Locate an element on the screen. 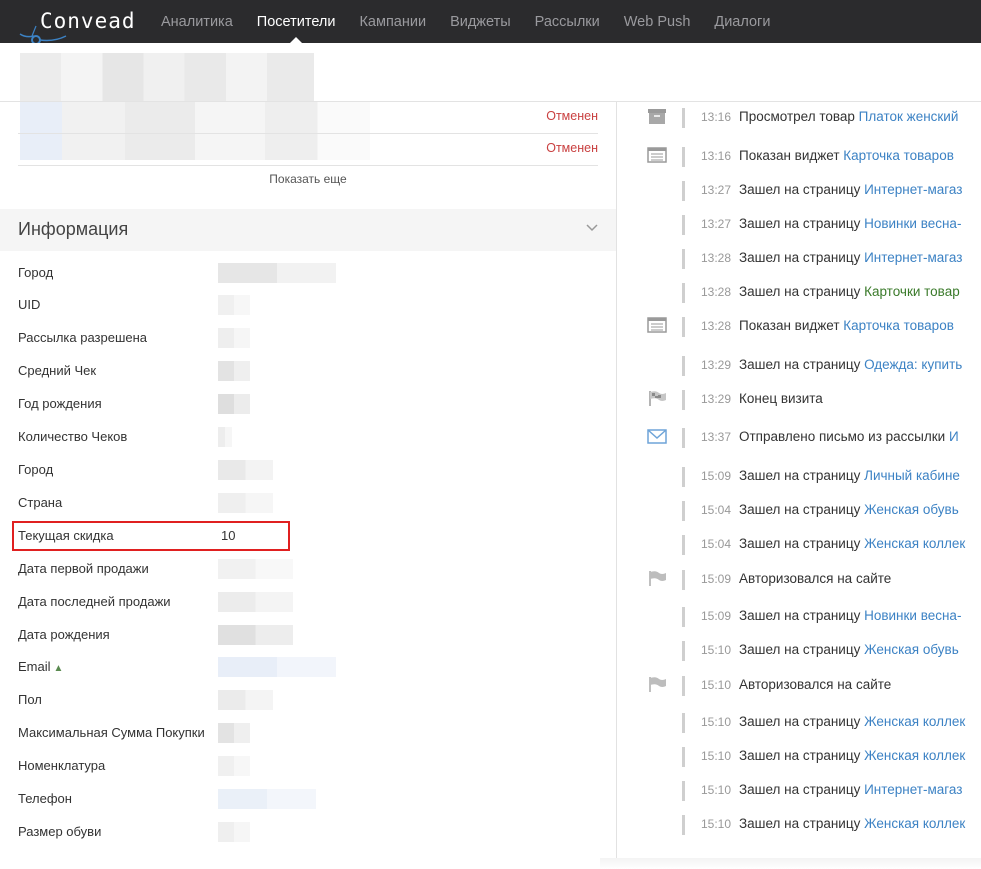  event-text: Зашел на страницу Женская обувь is located at coordinates (849, 509).